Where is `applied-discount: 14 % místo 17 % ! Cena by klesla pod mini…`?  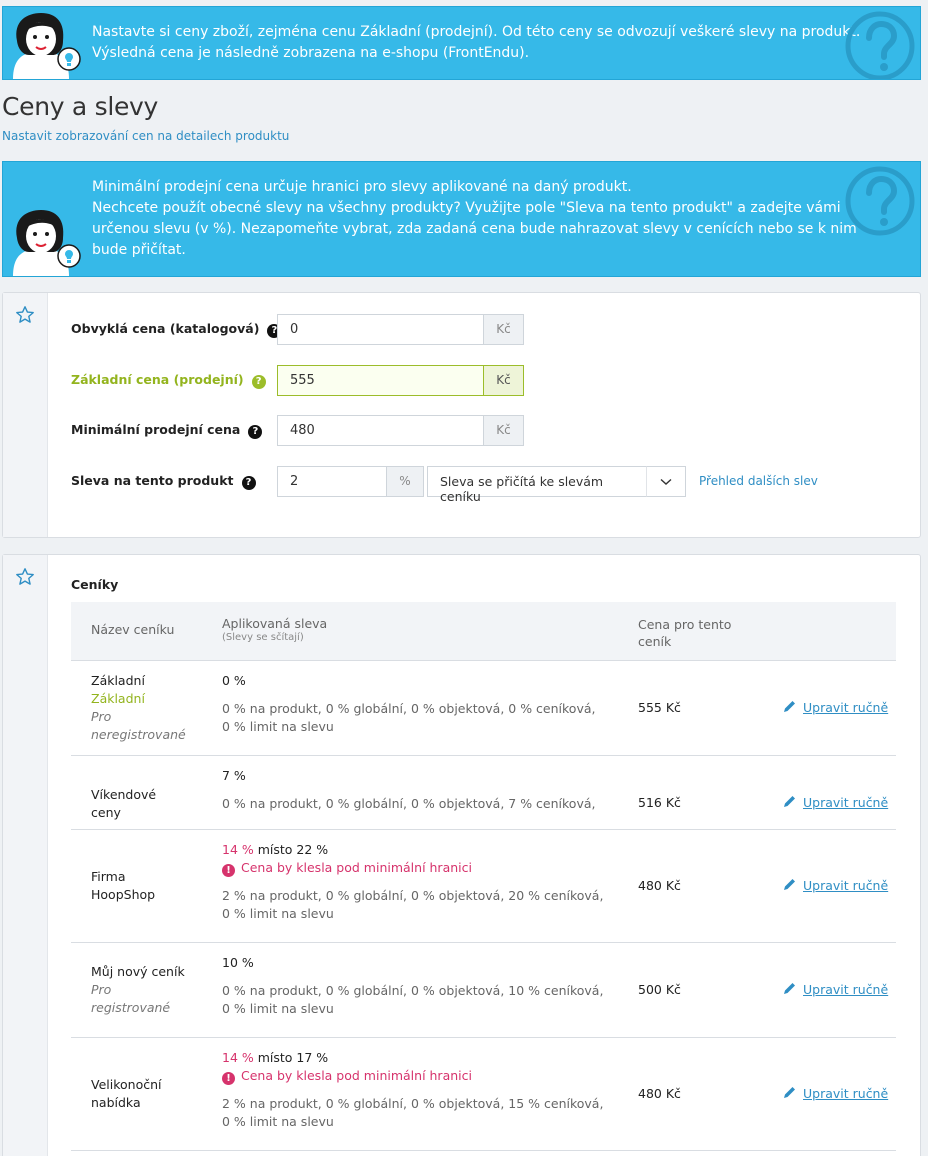
applied-discount: 14 % místo 17 % ! Cena by klesla pod mini… is located at coordinates (422, 1090).